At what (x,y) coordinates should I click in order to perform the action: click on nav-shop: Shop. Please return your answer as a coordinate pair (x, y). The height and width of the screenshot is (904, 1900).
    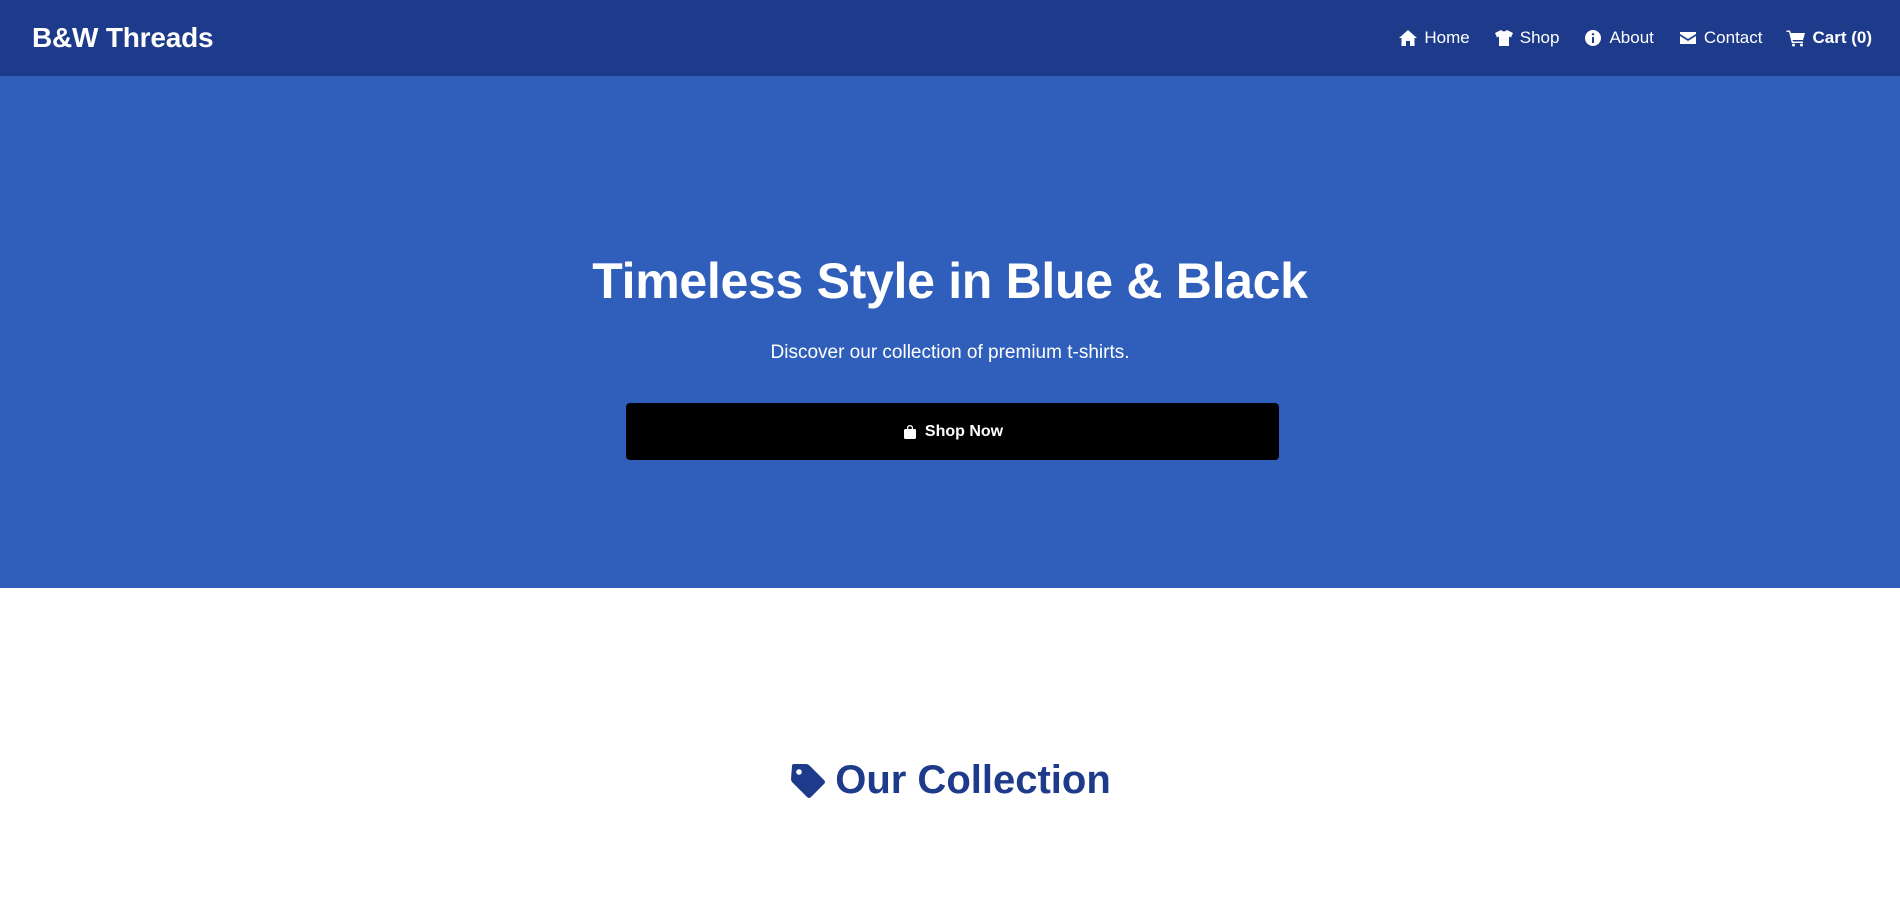
    Looking at the image, I should click on (1527, 38).